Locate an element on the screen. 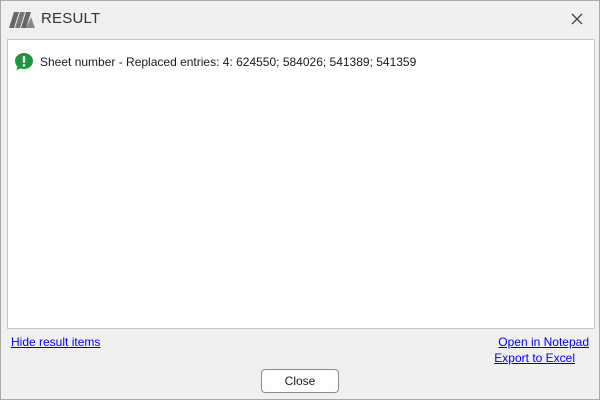  window-title: RESULT is located at coordinates (71, 18).